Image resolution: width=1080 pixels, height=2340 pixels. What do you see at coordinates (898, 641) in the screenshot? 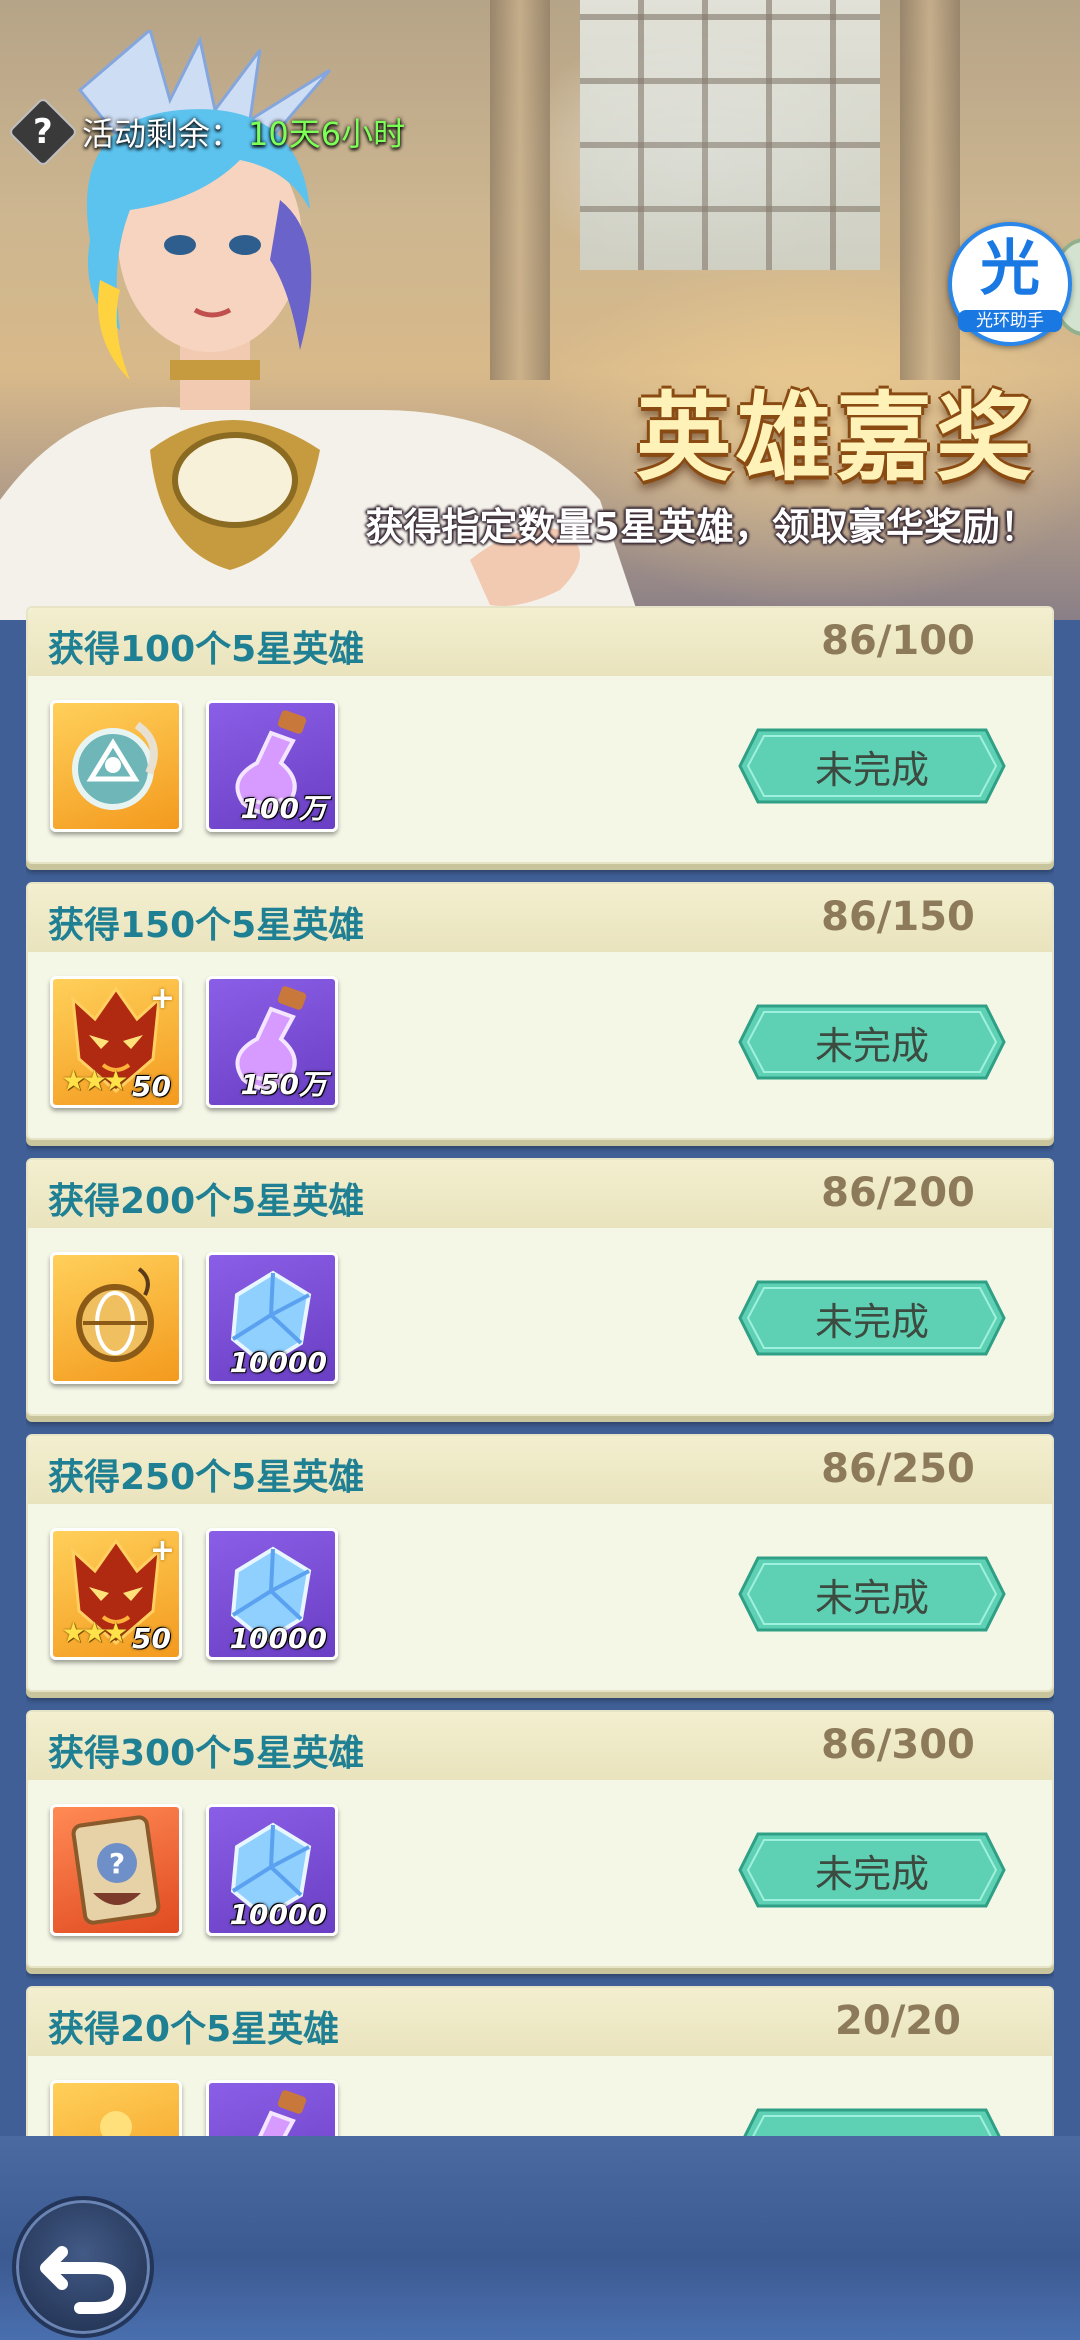
I see `task-progress: 86/100` at bounding box center [898, 641].